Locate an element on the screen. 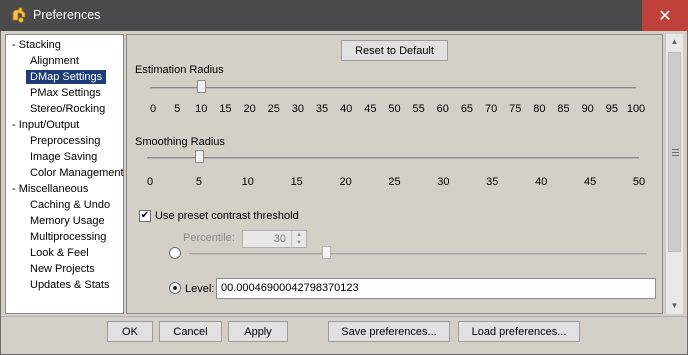 This screenshot has height=355, width=688. tree-item: Image Saving is located at coordinates (64, 157).